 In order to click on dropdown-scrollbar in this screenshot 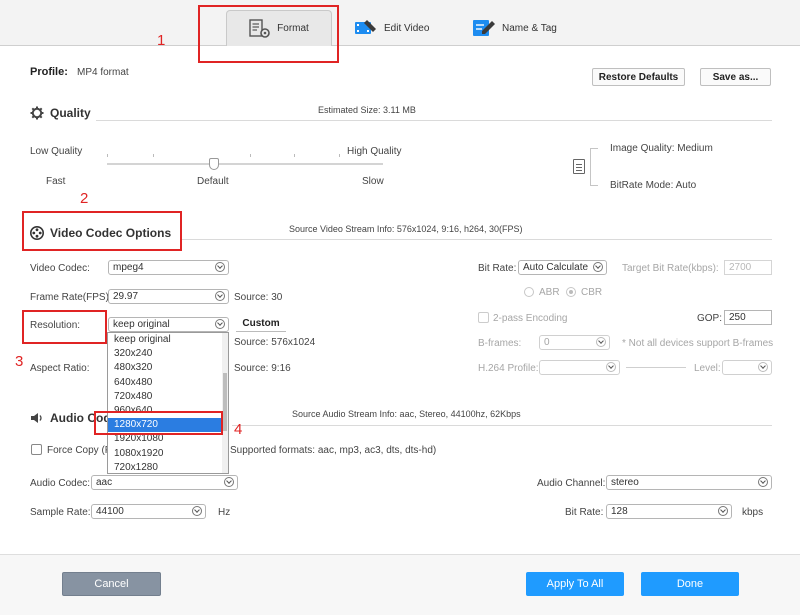, I will do `click(225, 403)`.